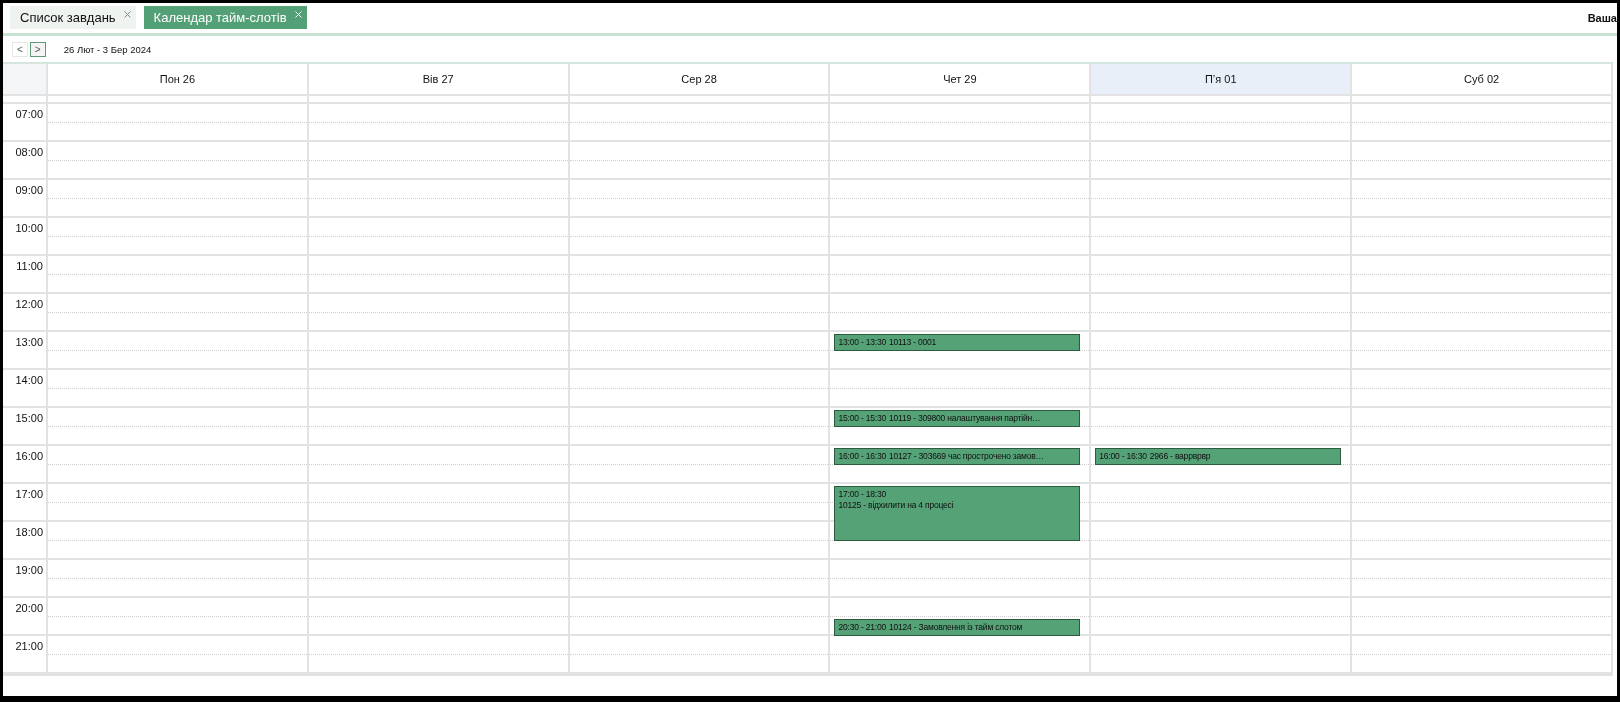  What do you see at coordinates (1222, 79) in the screenshot?
I see `day-header: П’я 01` at bounding box center [1222, 79].